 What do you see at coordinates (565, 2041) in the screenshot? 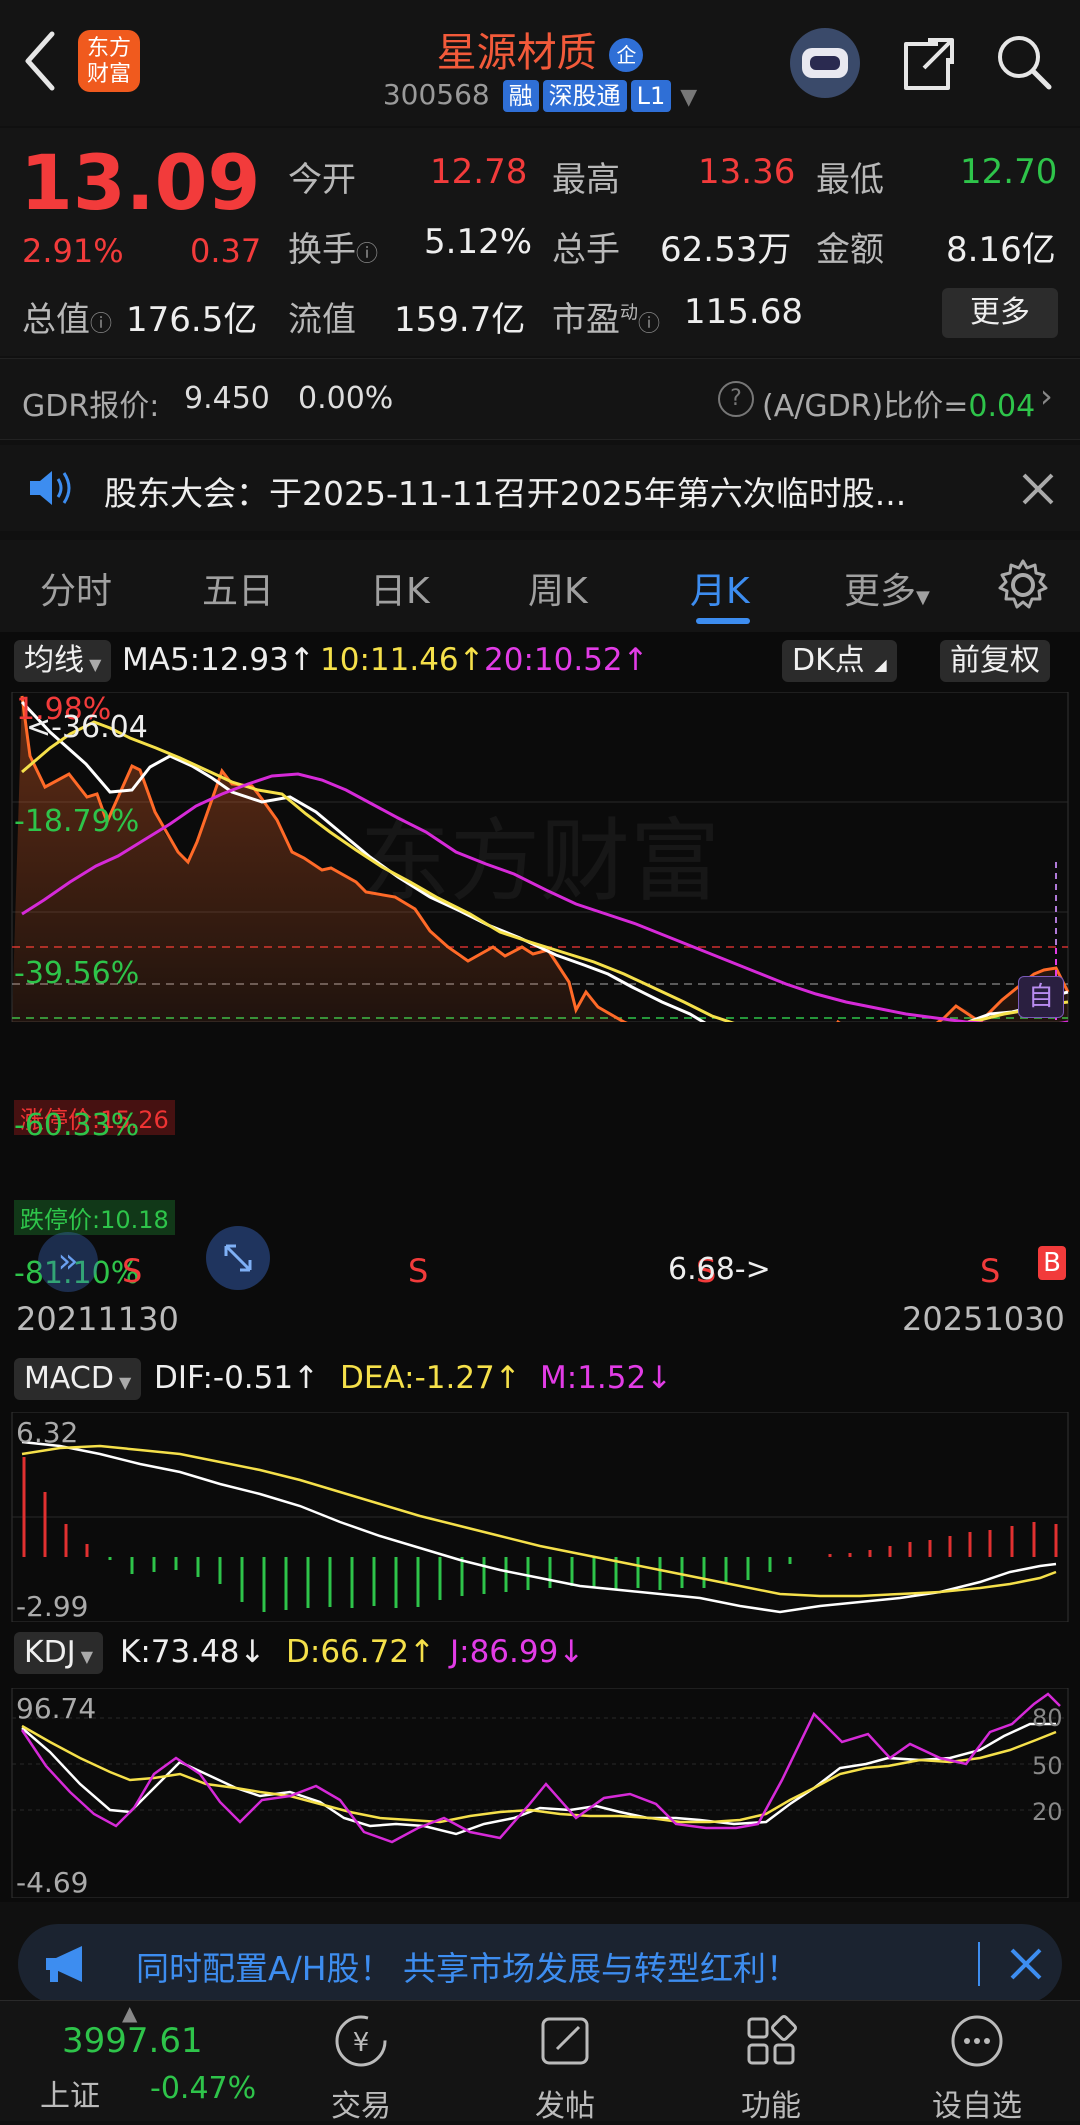
I see `post-edit-icon` at bounding box center [565, 2041].